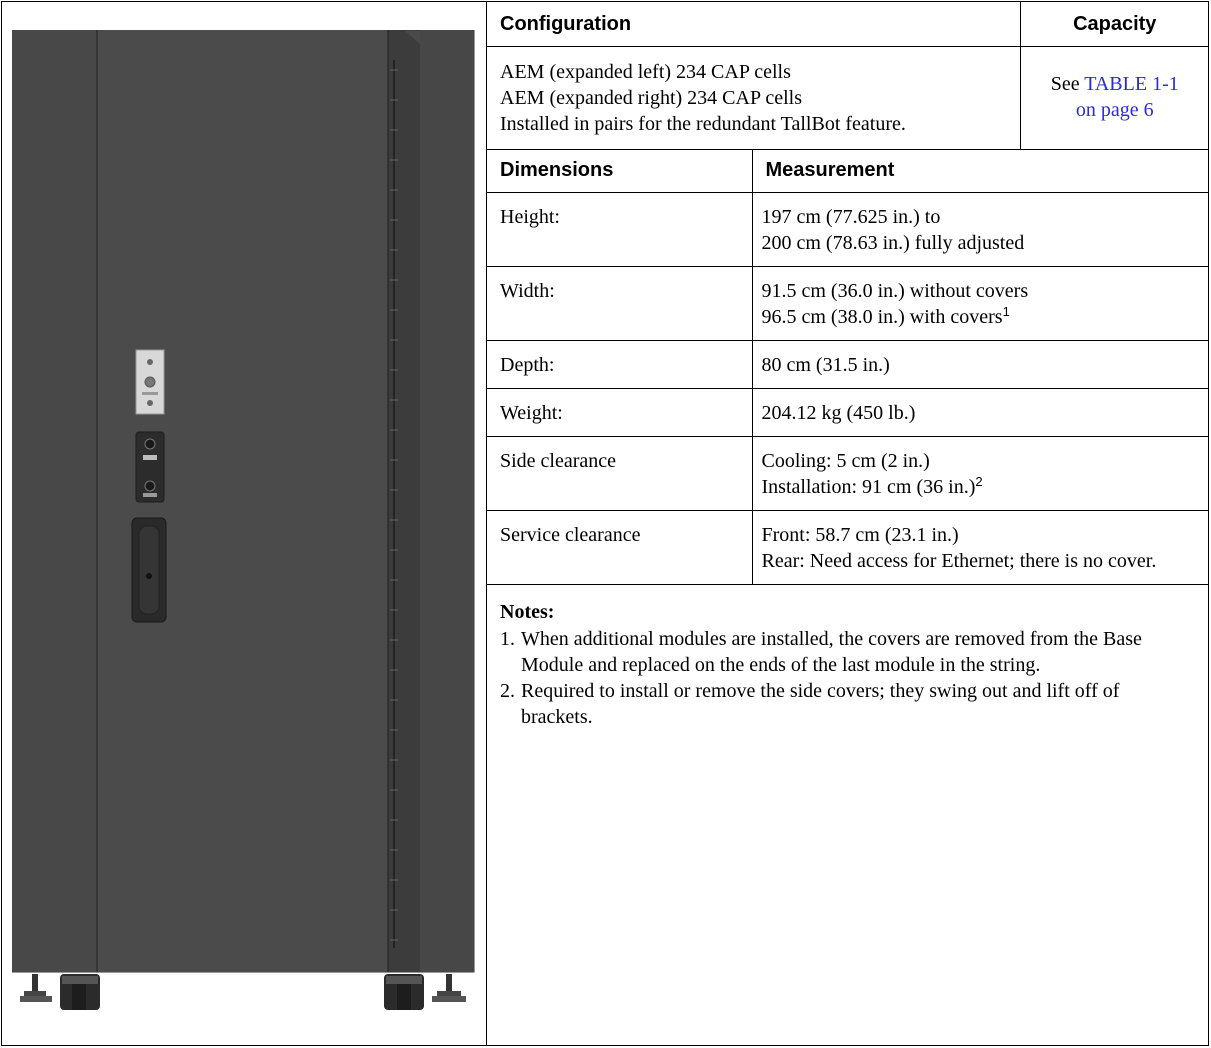 The image size is (1211, 1048). I want to click on dims-value-line: 197 cm (77.625 in.) to, so click(851, 217).